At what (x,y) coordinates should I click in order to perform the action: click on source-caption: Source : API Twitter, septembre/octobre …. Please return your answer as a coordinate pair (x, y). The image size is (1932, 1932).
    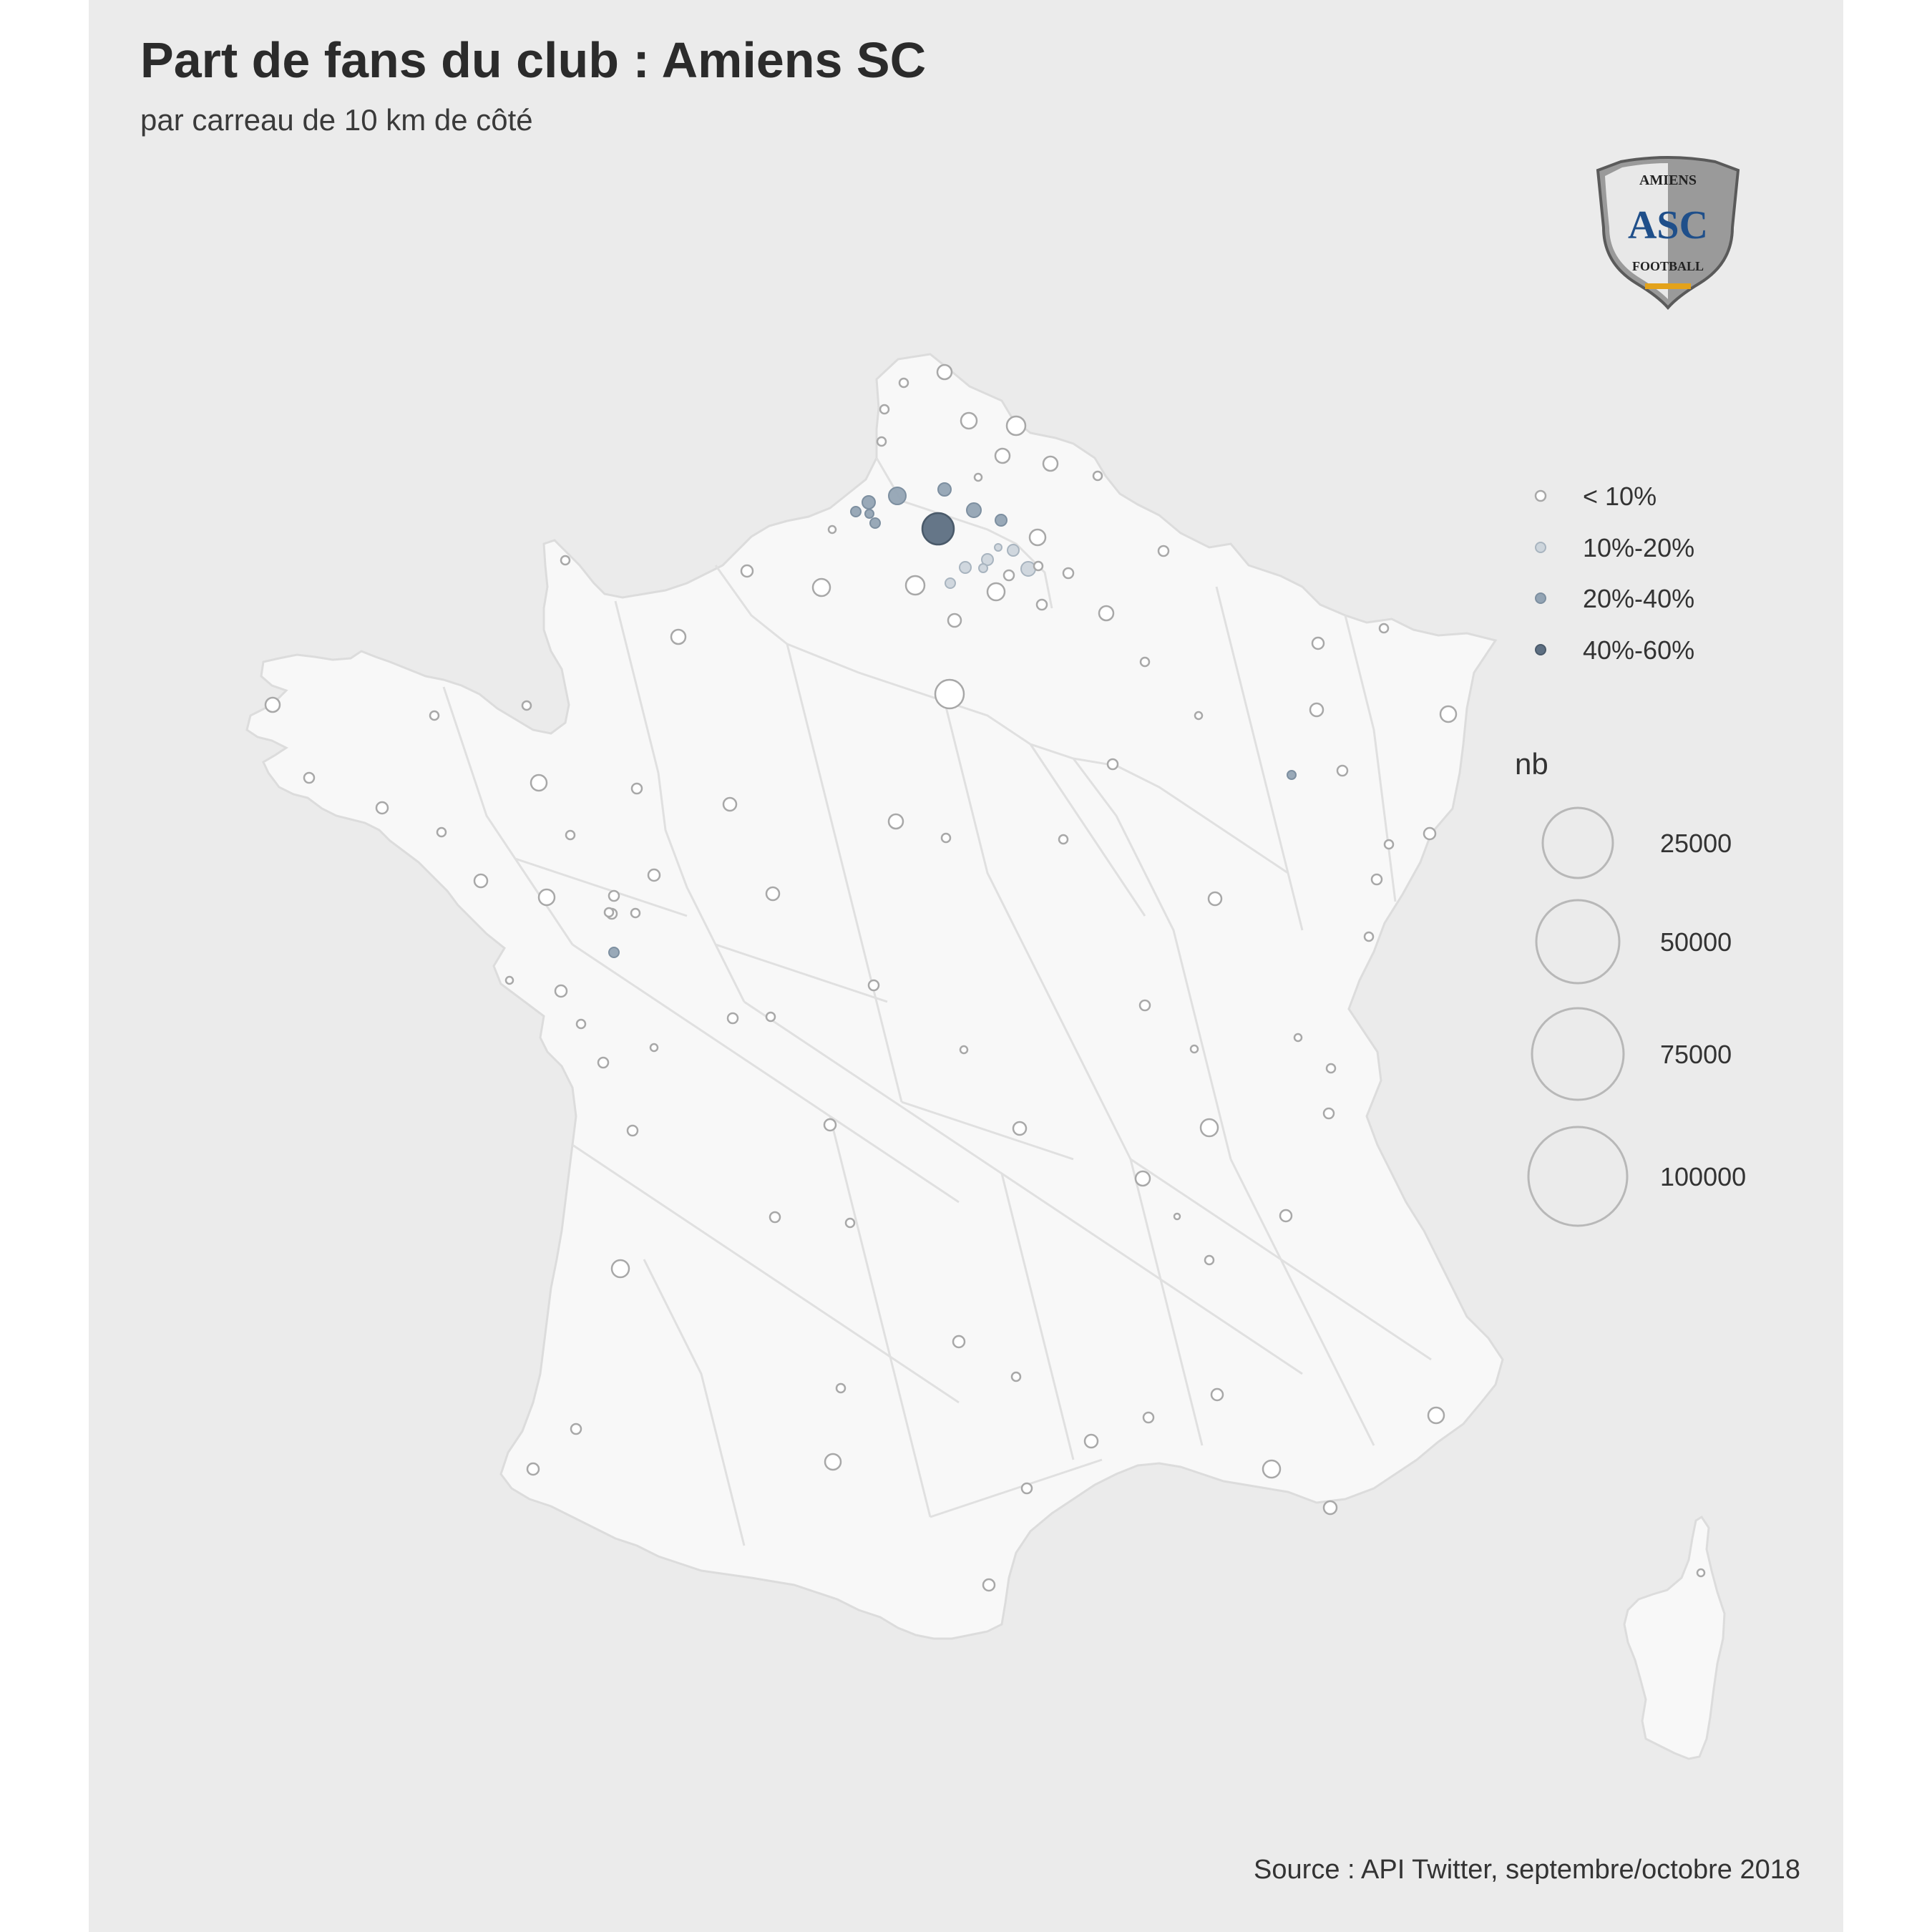
    Looking at the image, I should click on (1527, 1870).